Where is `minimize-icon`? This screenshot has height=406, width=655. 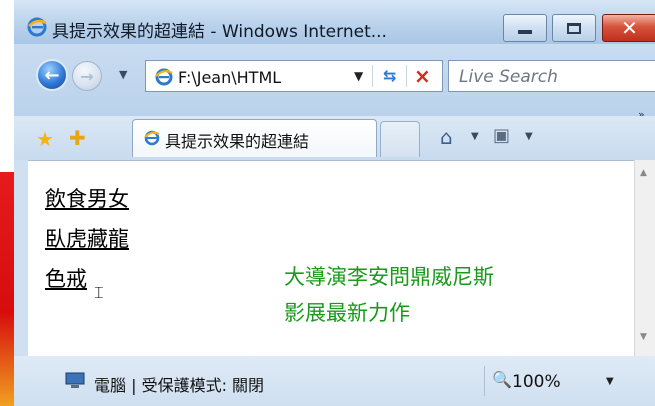 minimize-icon is located at coordinates (525, 32).